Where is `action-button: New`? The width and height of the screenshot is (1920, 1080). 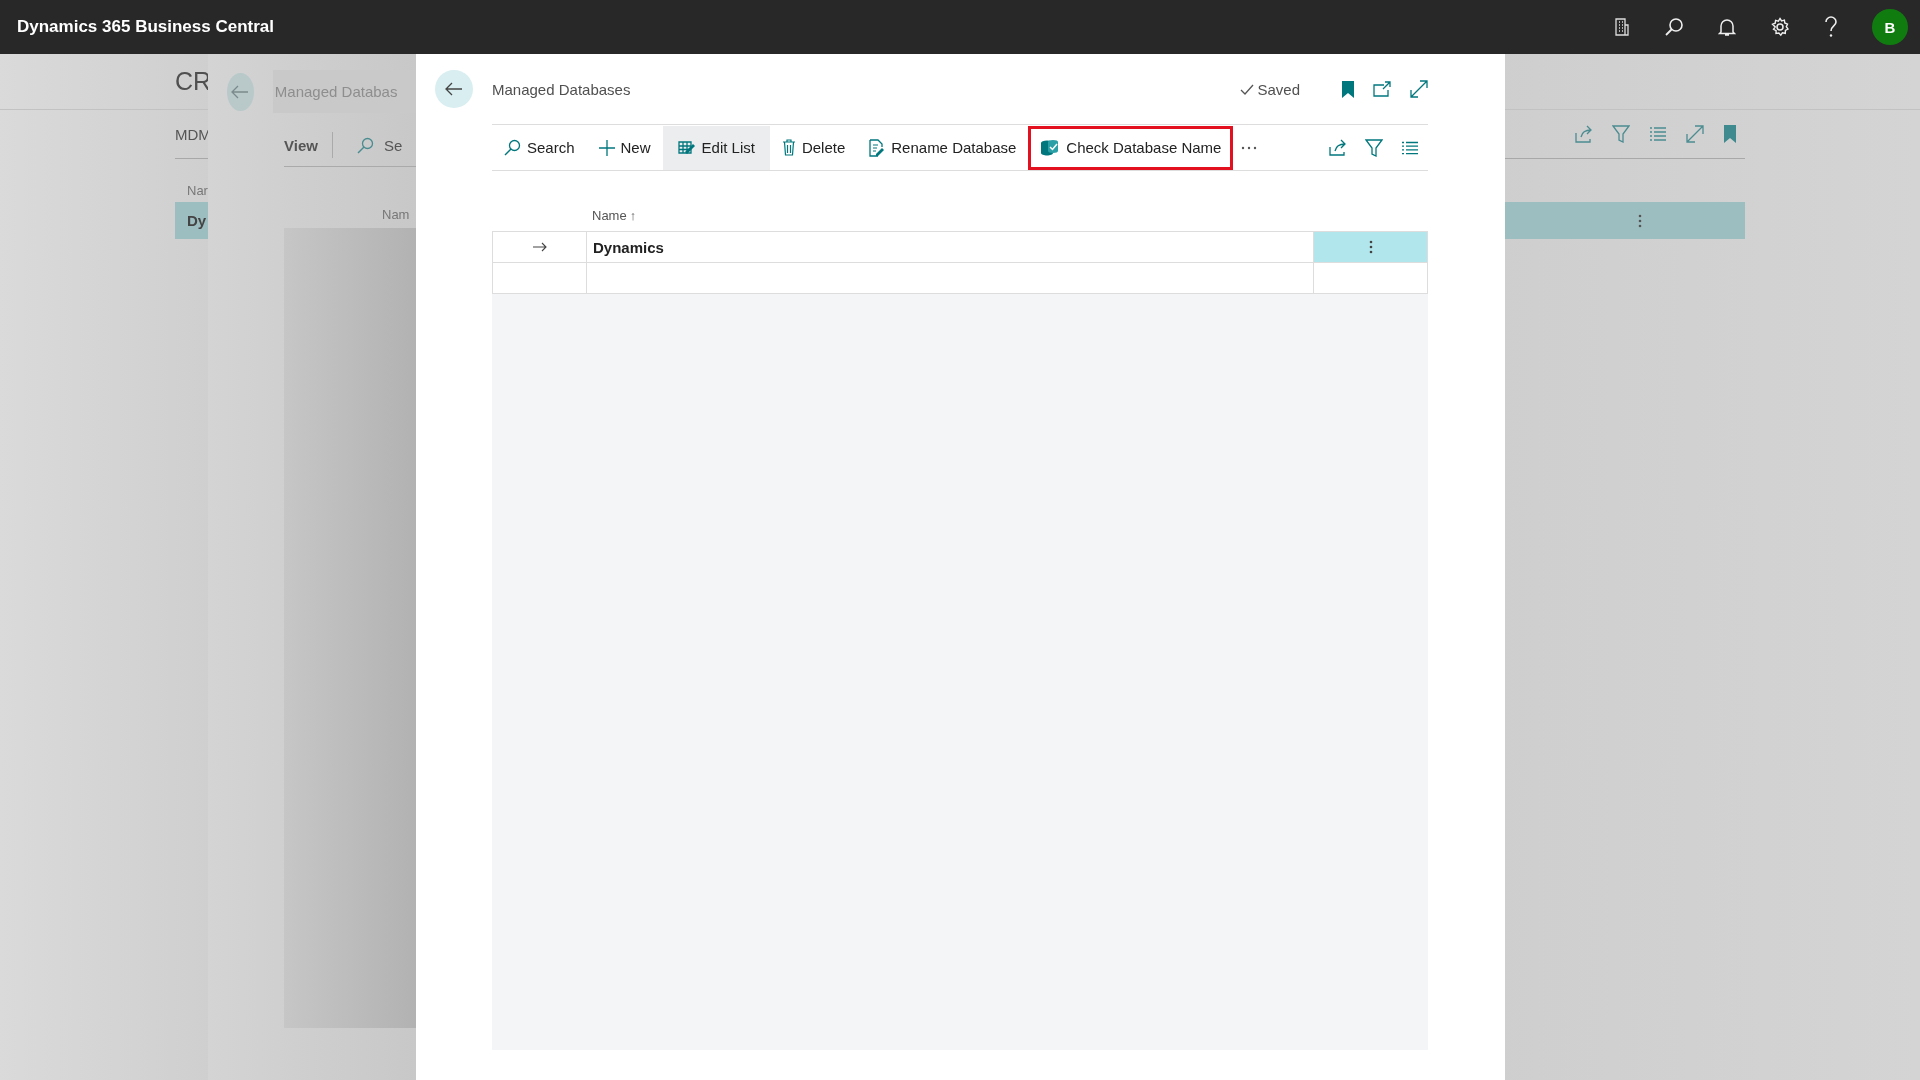
action-button: New is located at coordinates (624, 147).